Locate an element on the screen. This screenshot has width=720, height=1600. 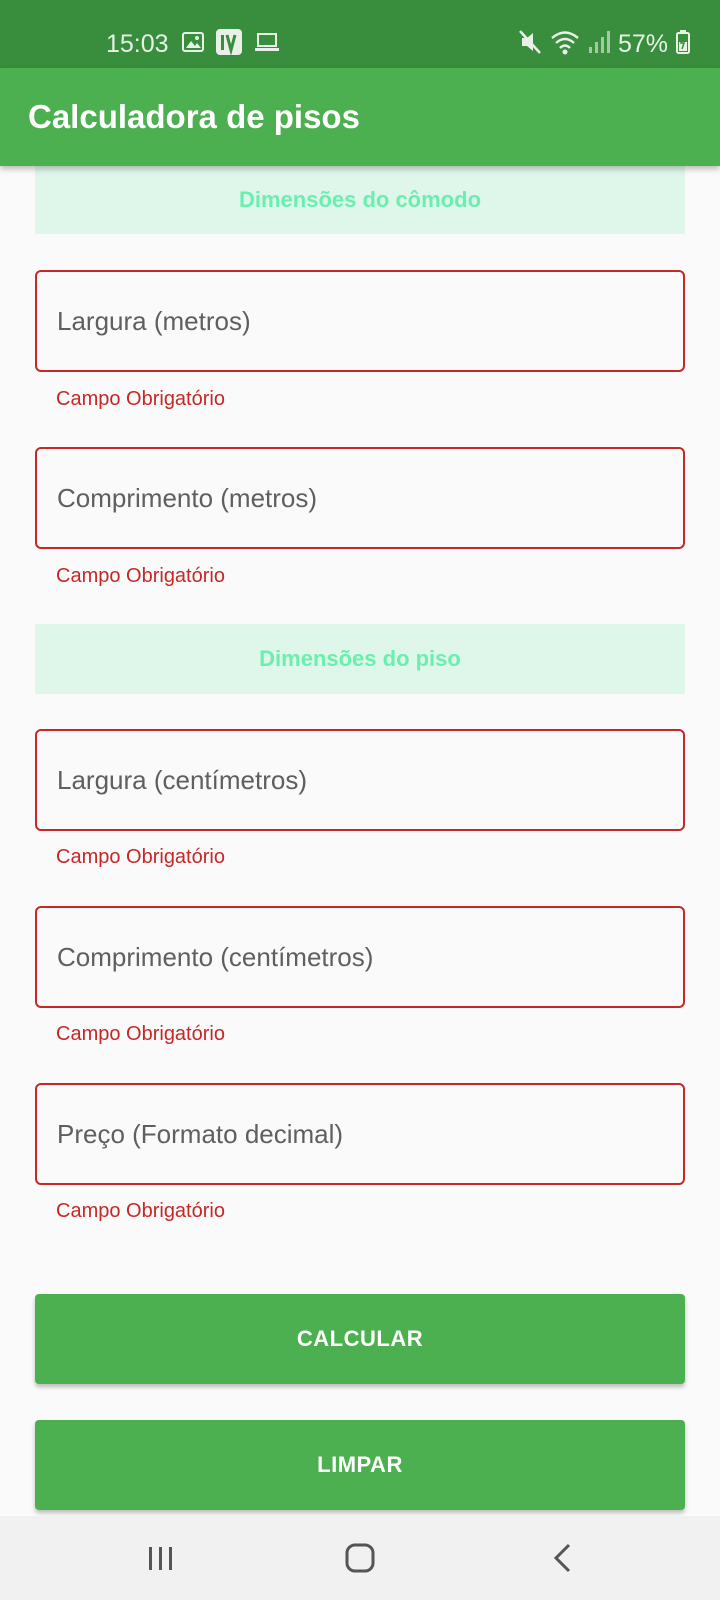
status-time: 15:03 is located at coordinates (137, 44).